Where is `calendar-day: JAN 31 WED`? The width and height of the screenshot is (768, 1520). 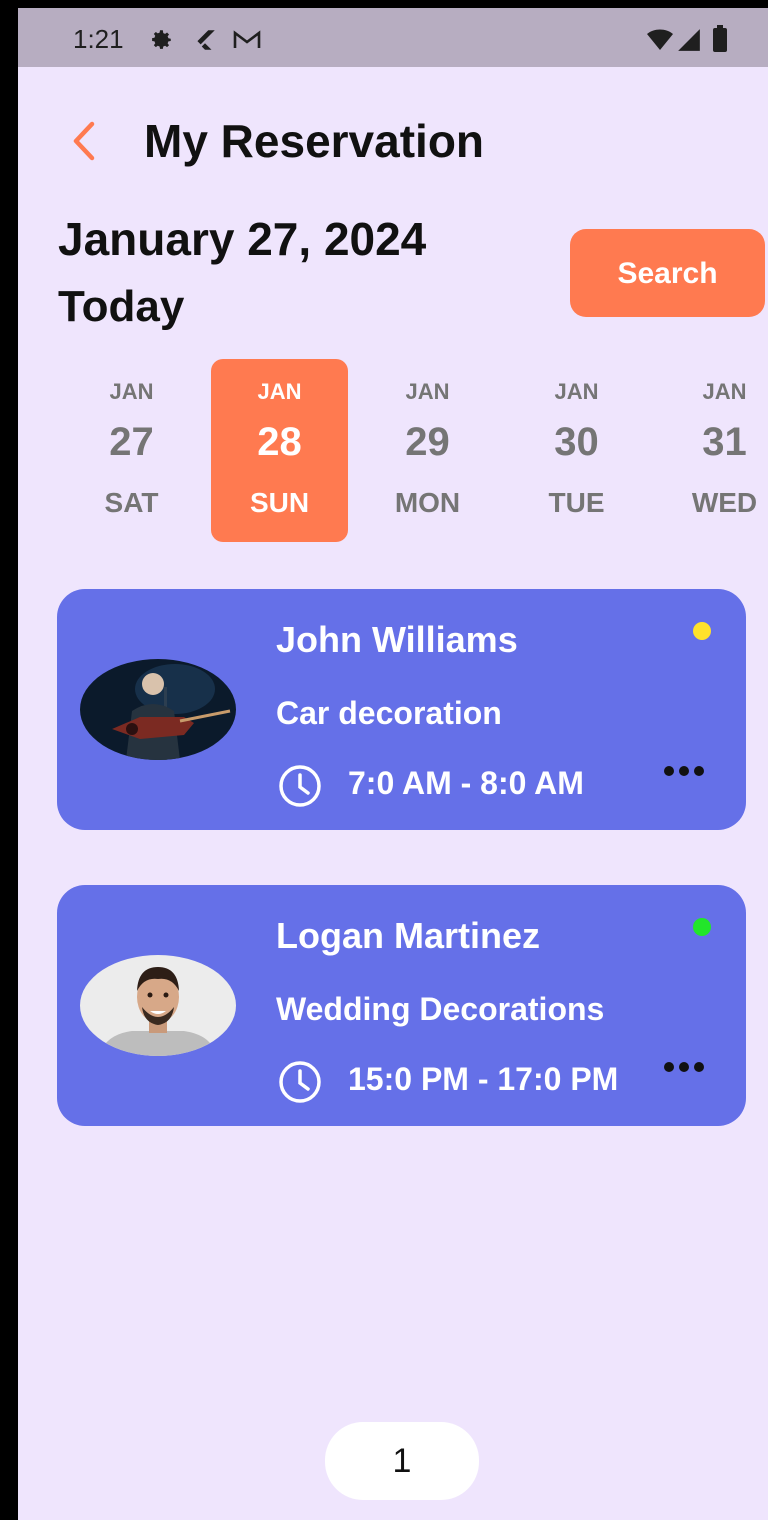 calendar-day: JAN 31 WED is located at coordinates (712, 450).